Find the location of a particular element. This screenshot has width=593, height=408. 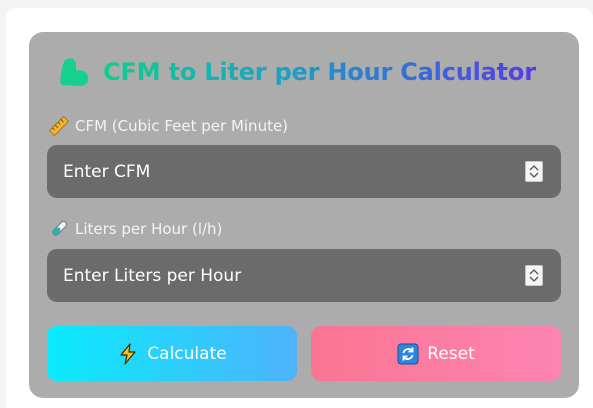

water-drop-icon is located at coordinates (75, 72).